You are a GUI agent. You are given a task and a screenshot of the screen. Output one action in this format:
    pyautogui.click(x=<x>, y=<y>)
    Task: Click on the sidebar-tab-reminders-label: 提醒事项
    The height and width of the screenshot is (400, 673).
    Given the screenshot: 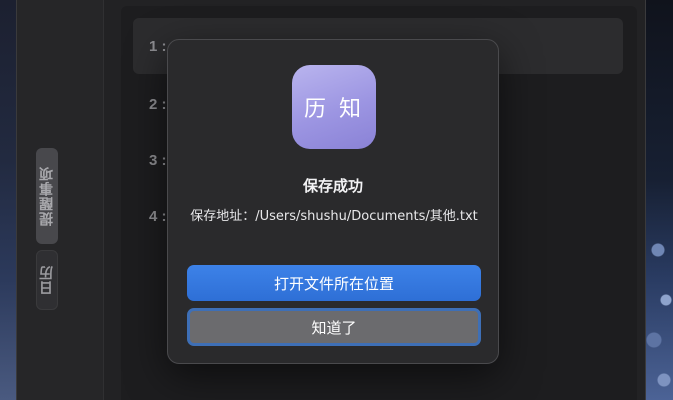 What is the action you would take?
    pyautogui.click(x=47, y=196)
    